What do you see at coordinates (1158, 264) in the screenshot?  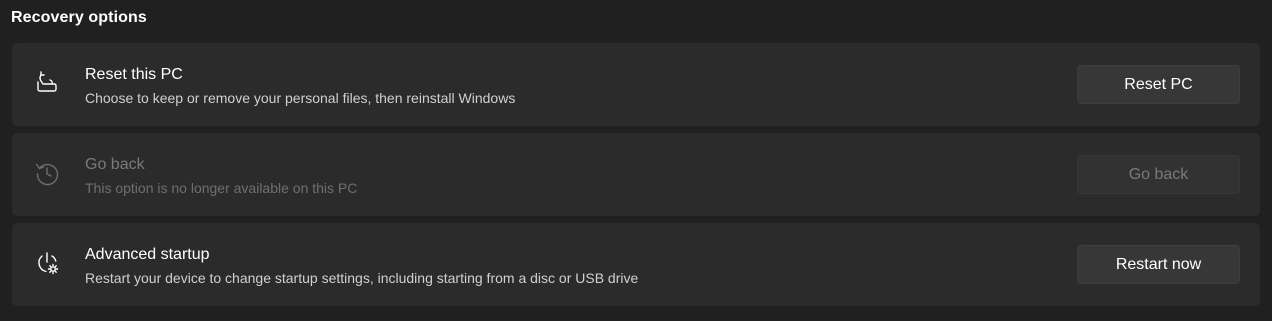 I see `restart-now-button: Restart now` at bounding box center [1158, 264].